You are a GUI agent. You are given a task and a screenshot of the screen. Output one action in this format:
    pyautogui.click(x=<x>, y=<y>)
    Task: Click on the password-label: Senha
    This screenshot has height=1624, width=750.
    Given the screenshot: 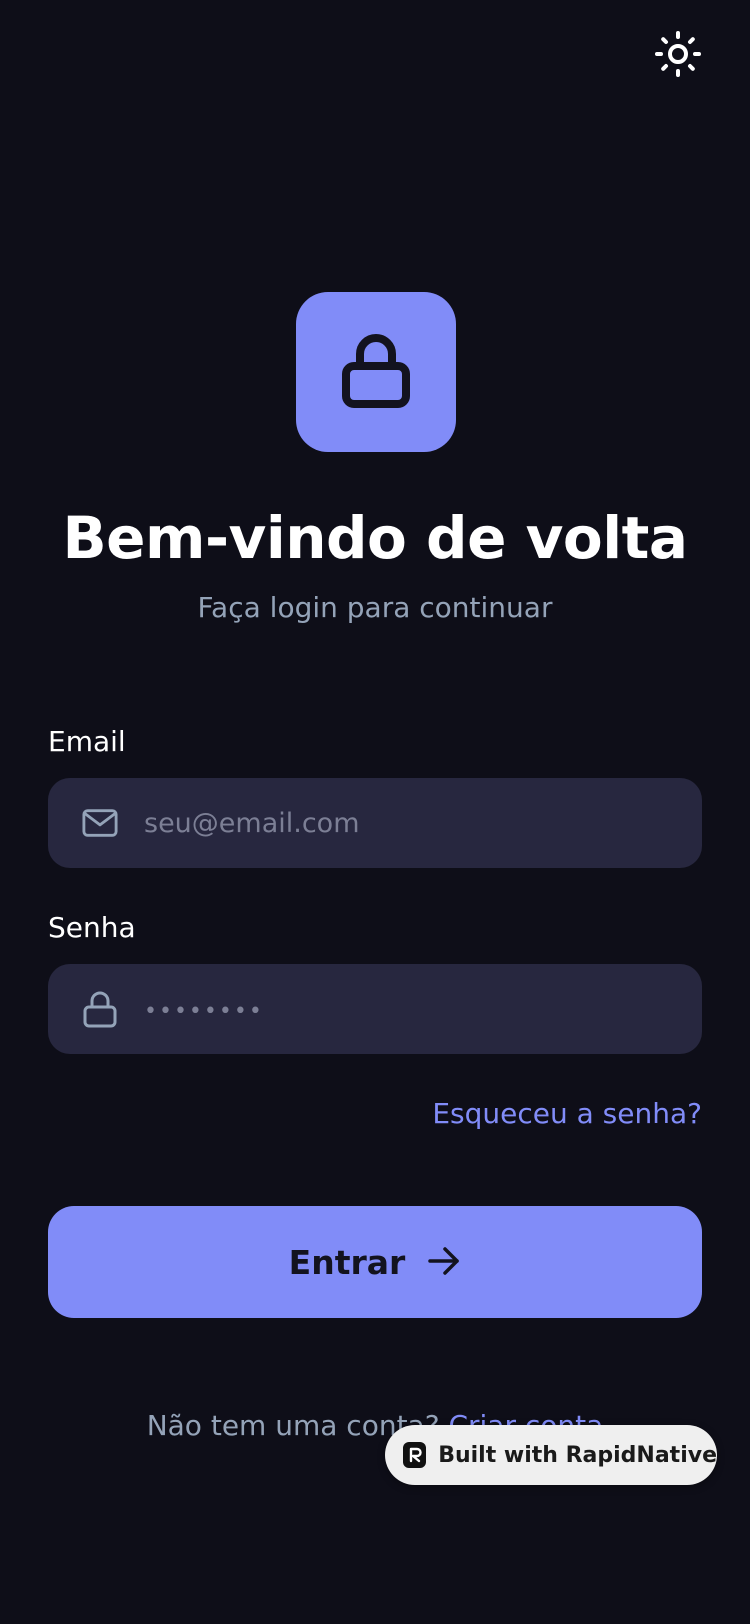 What is the action you would take?
    pyautogui.click(x=92, y=927)
    